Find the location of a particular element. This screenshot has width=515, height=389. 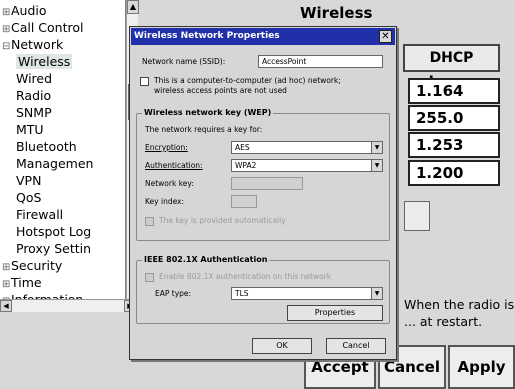

network-name-label: Network name (SSID): is located at coordinates (184, 61).